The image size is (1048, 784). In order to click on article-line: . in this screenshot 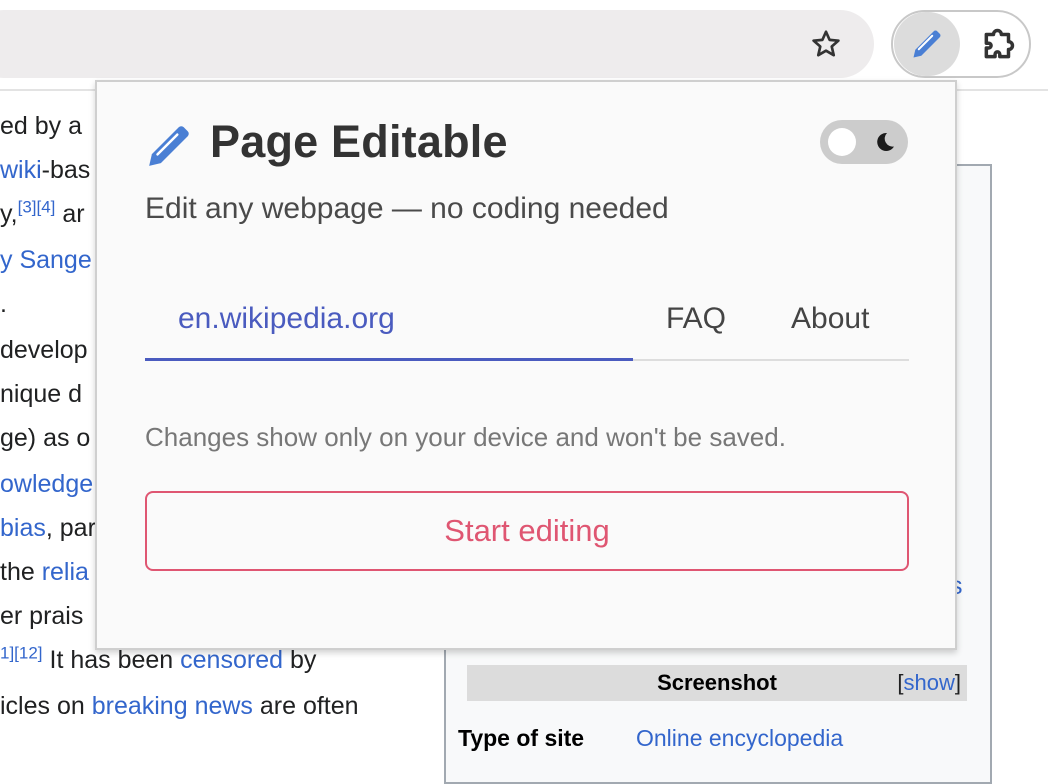, I will do `click(3, 304)`.